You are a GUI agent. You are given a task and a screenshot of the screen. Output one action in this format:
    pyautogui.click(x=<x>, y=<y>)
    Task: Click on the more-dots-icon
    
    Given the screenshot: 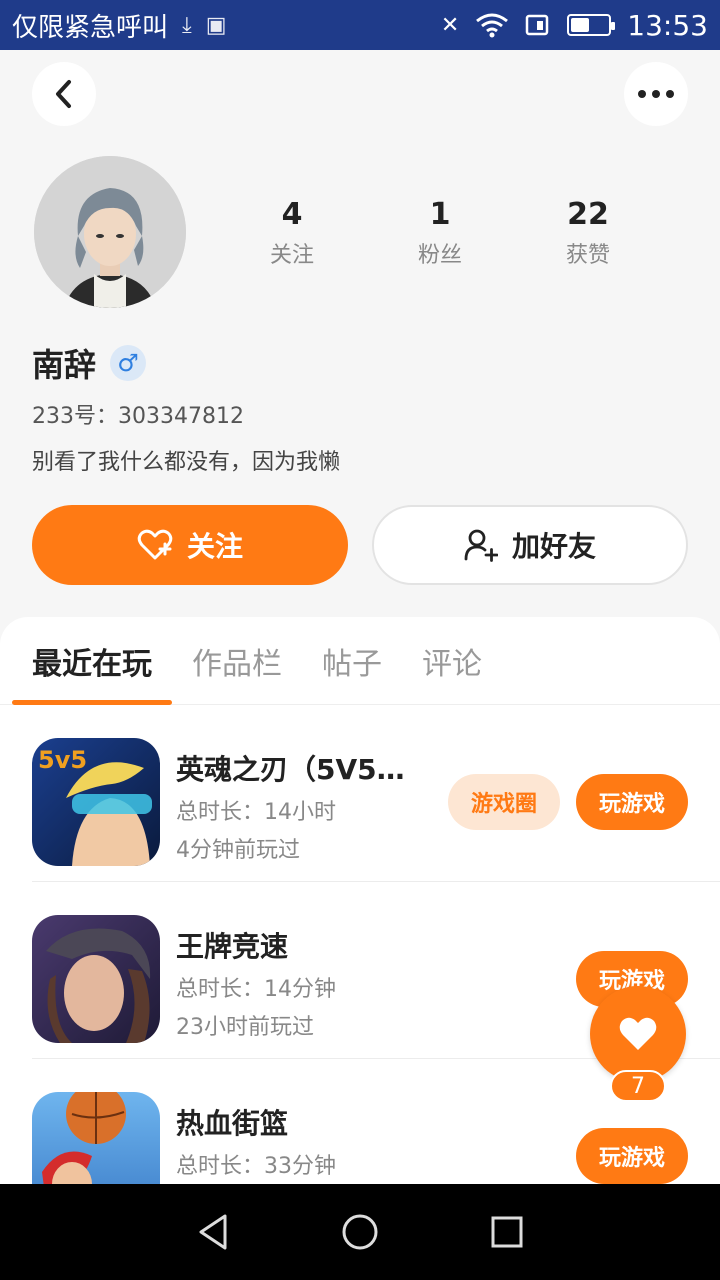 What is the action you would take?
    pyautogui.click(x=656, y=94)
    